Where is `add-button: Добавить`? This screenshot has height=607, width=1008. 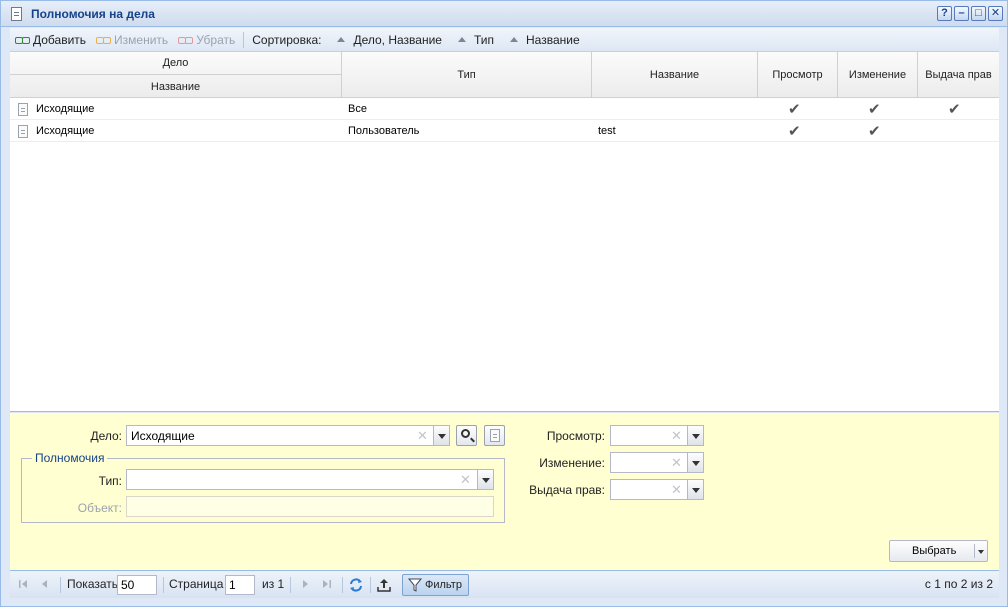 add-button: Добавить is located at coordinates (50, 40).